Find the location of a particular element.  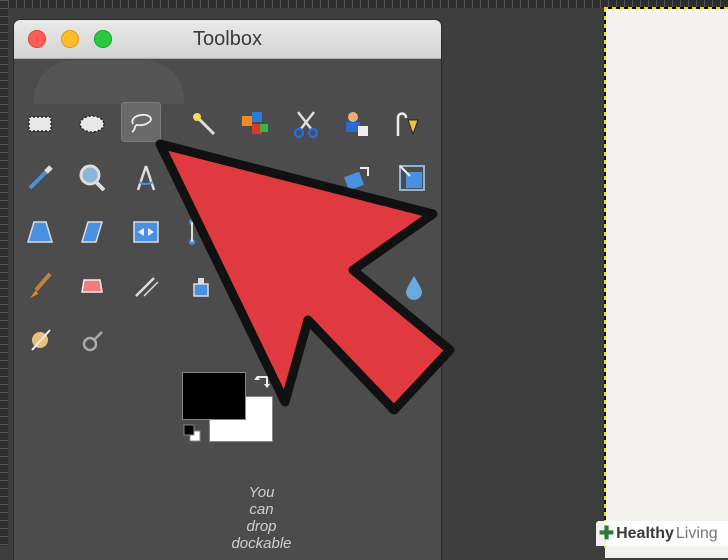

rotate-tool is located at coordinates (356, 178).